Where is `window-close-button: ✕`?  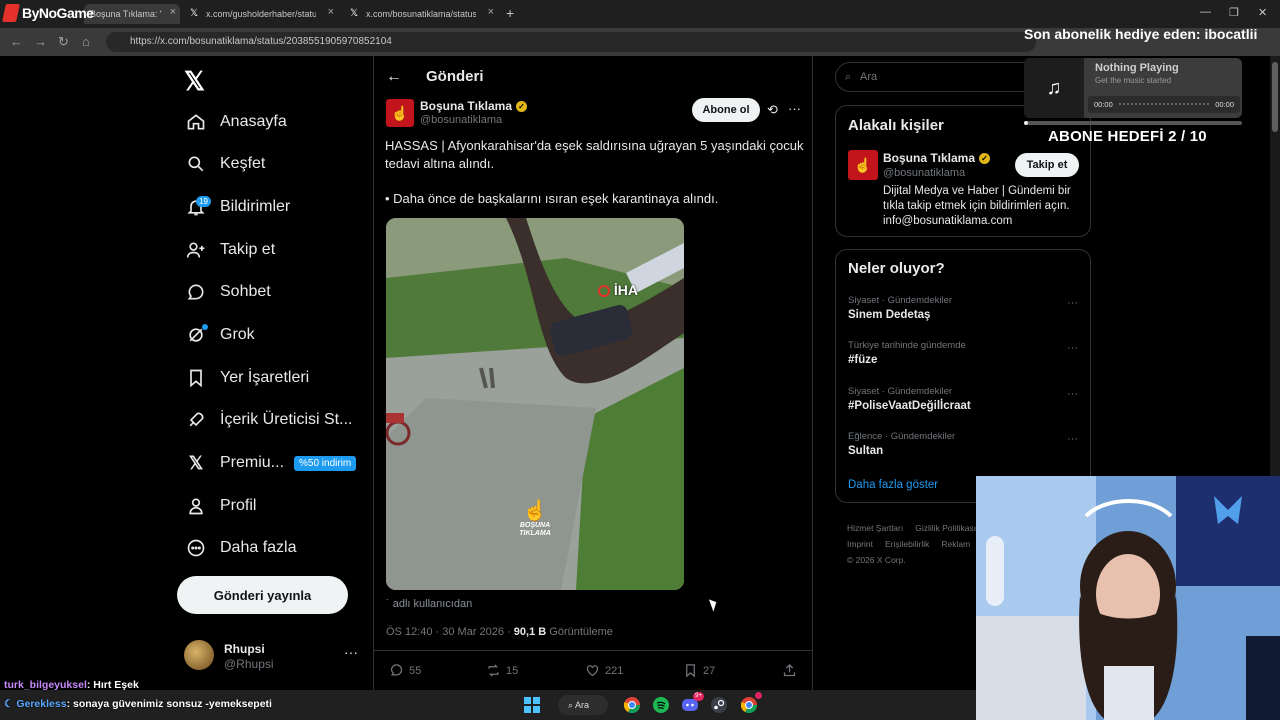
window-close-button: ✕ is located at coordinates (1262, 12).